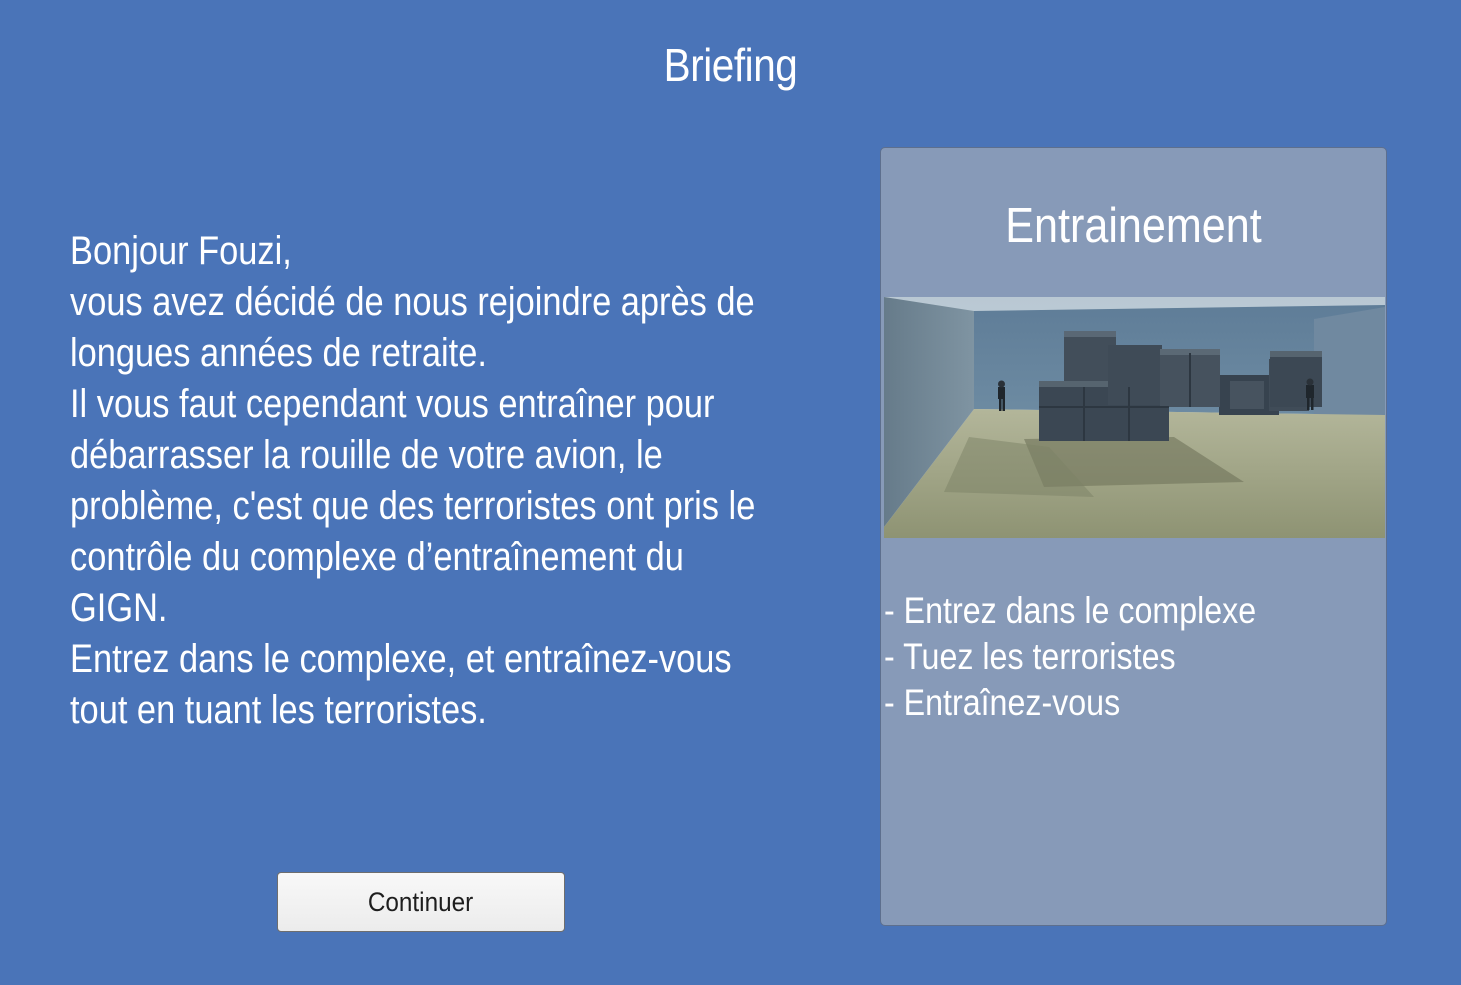 The width and height of the screenshot is (1461, 985). I want to click on continue-button: Continuer, so click(421, 902).